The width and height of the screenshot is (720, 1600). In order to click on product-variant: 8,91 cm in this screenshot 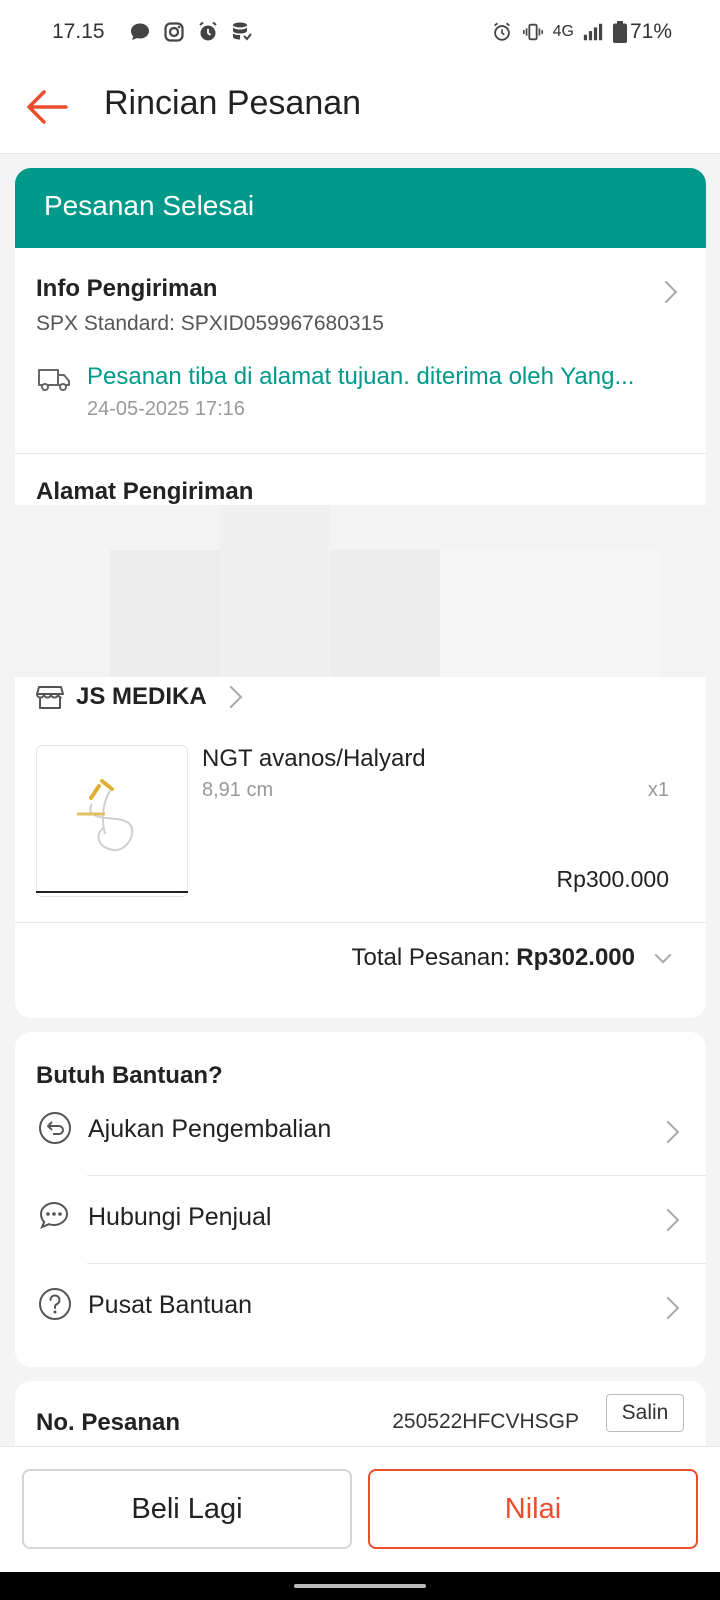, I will do `click(238, 790)`.